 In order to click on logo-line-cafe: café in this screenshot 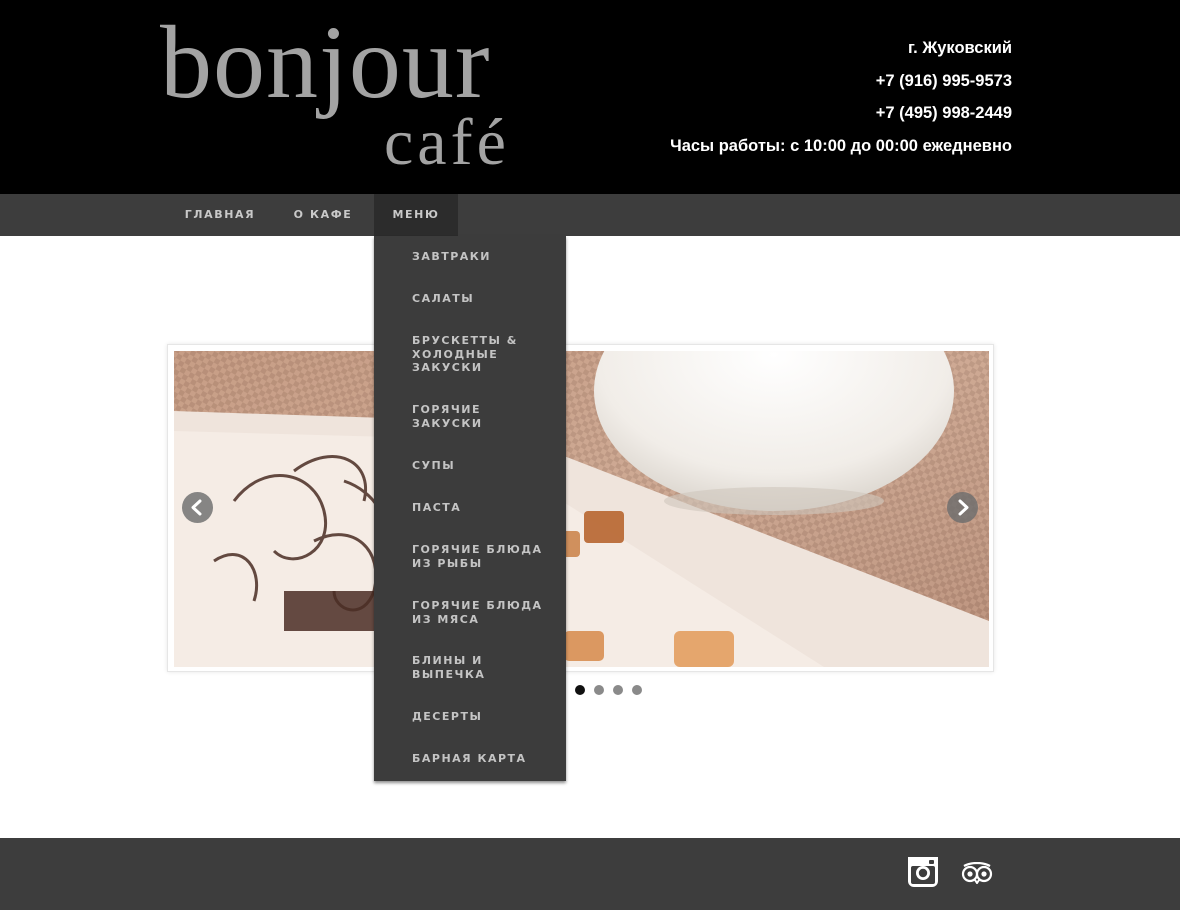, I will do `click(447, 142)`.